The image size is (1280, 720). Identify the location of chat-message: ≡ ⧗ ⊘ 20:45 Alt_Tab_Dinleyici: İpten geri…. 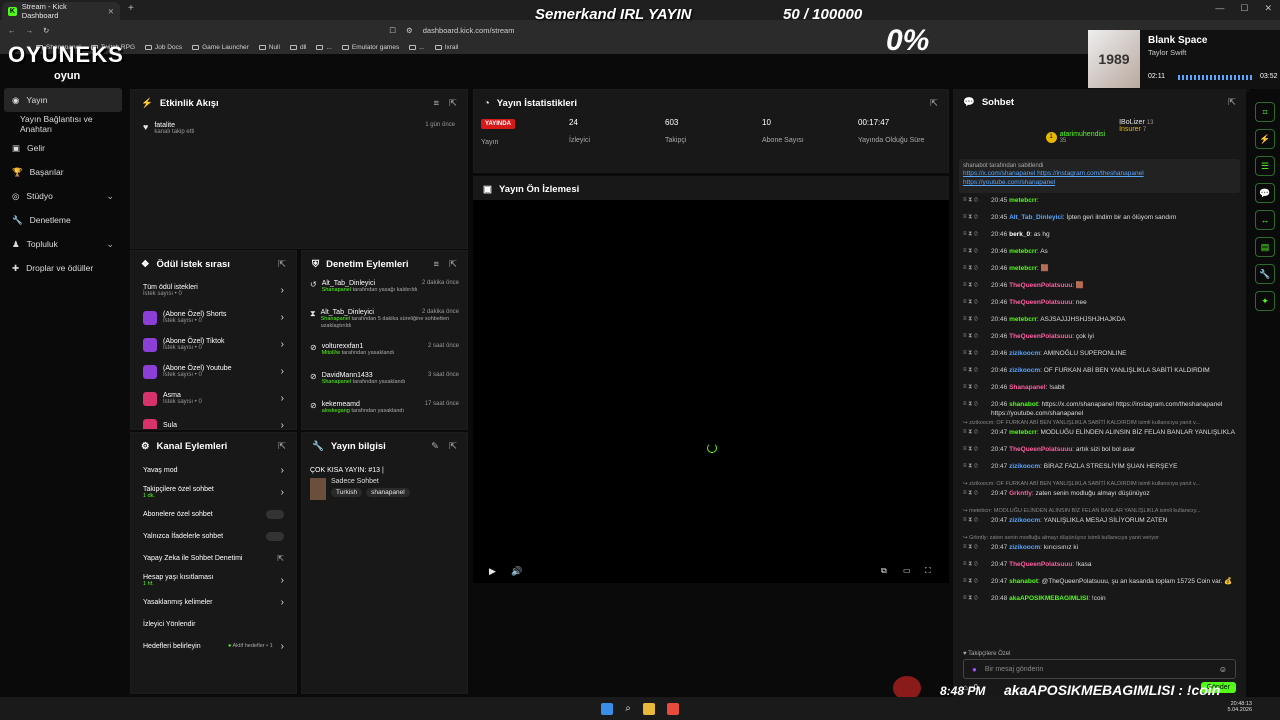
(1099, 221).